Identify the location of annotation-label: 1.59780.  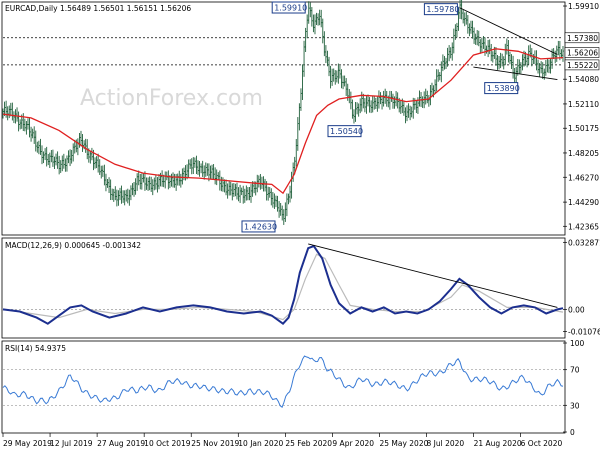
(442, 9).